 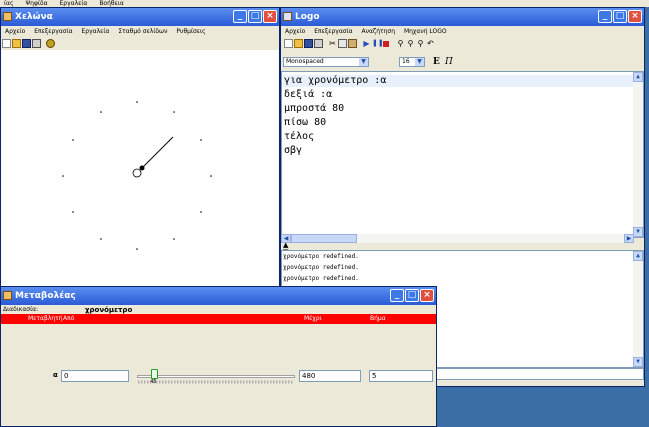 I want to click on scroll-right-icon: ▶, so click(x=629, y=238).